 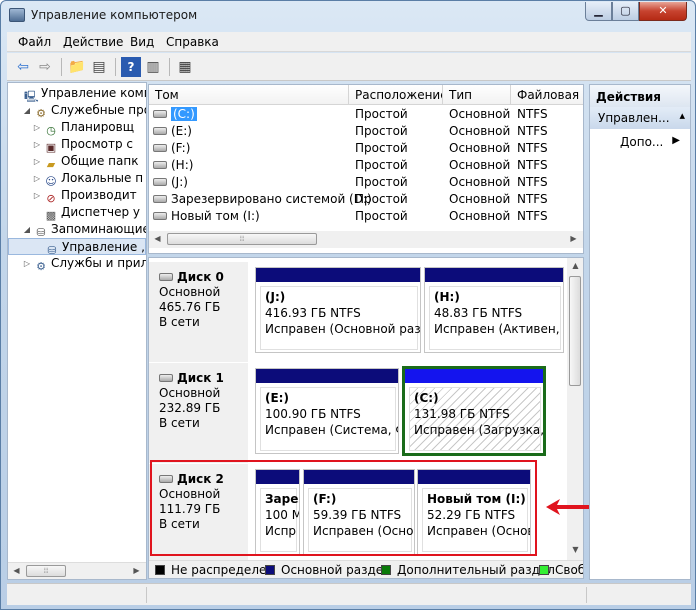 I want to click on scrollbar-thumb, so click(x=575, y=331).